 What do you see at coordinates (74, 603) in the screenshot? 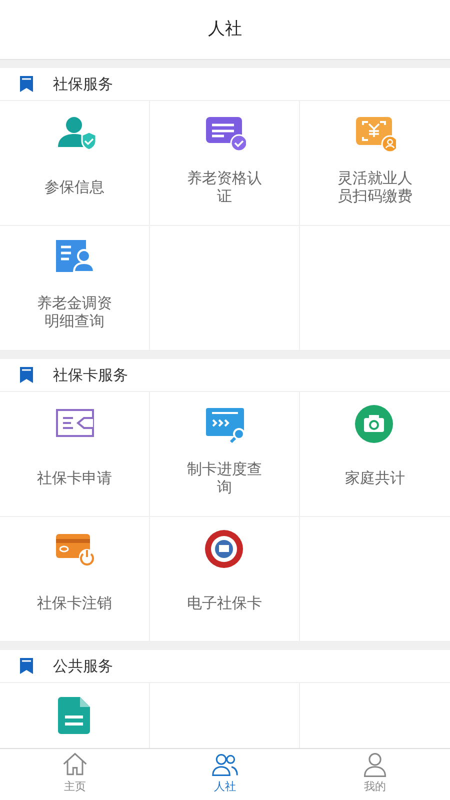
I see `service-label: 社保卡注销` at bounding box center [74, 603].